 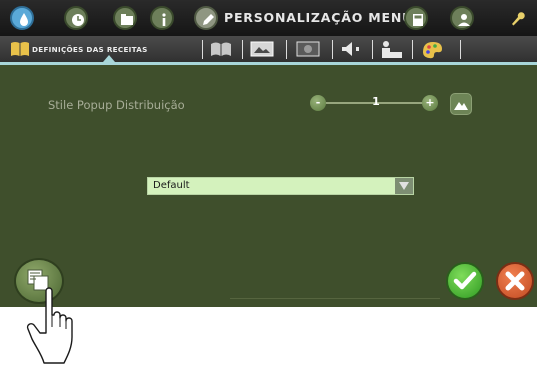 What do you see at coordinates (432, 52) in the screenshot?
I see `palette-icon` at bounding box center [432, 52].